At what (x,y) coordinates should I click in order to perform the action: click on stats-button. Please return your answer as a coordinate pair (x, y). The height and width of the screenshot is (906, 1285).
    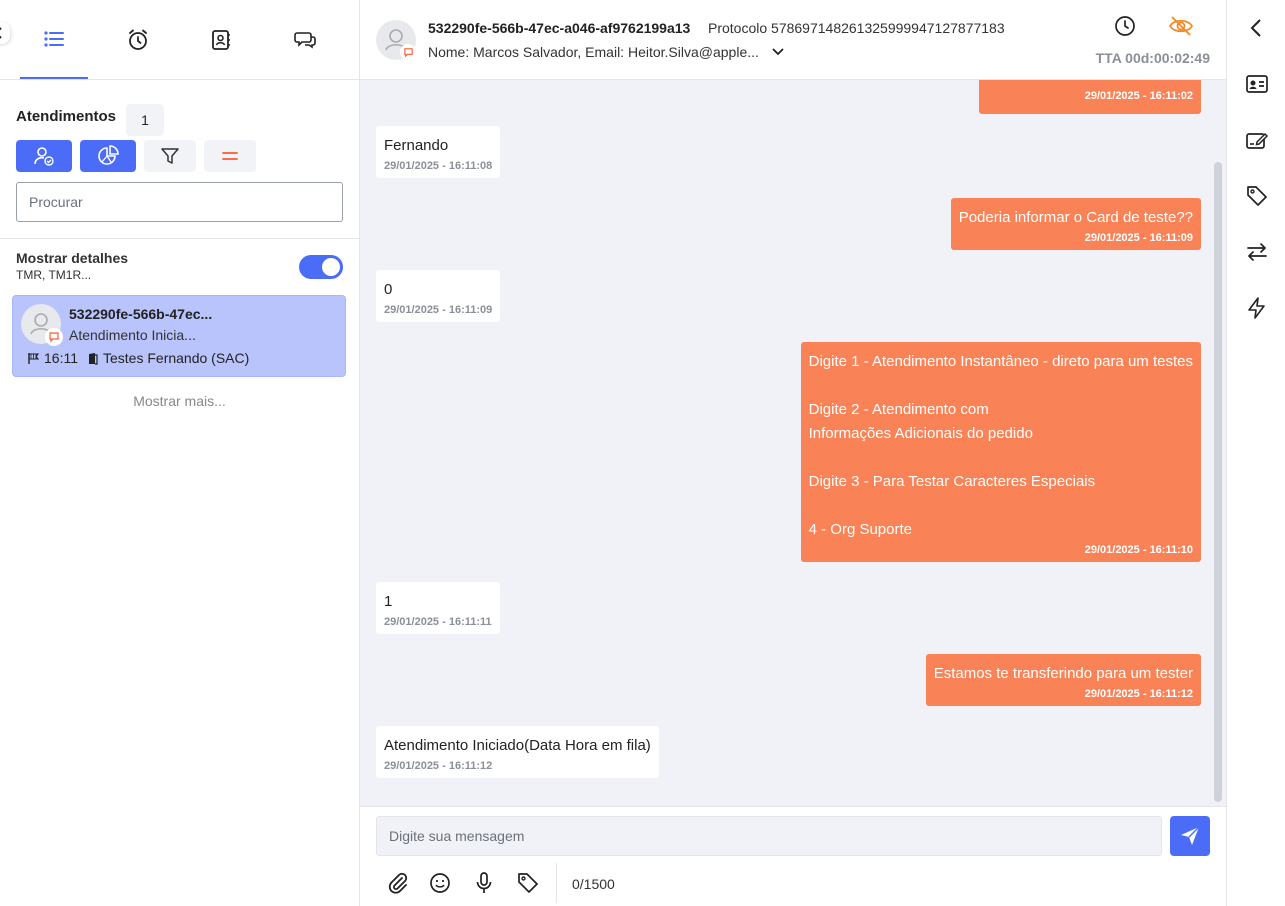
    Looking at the image, I should click on (108, 156).